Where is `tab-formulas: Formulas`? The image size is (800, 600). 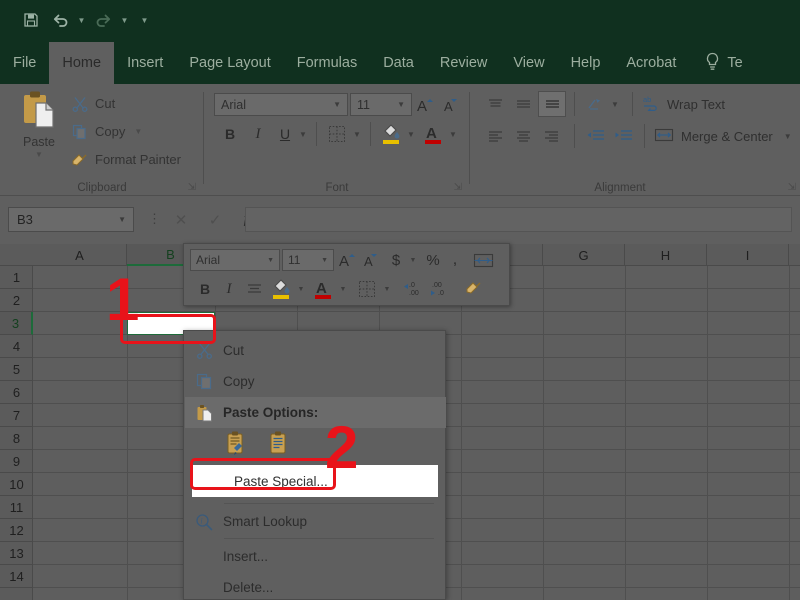 tab-formulas: Formulas is located at coordinates (327, 63).